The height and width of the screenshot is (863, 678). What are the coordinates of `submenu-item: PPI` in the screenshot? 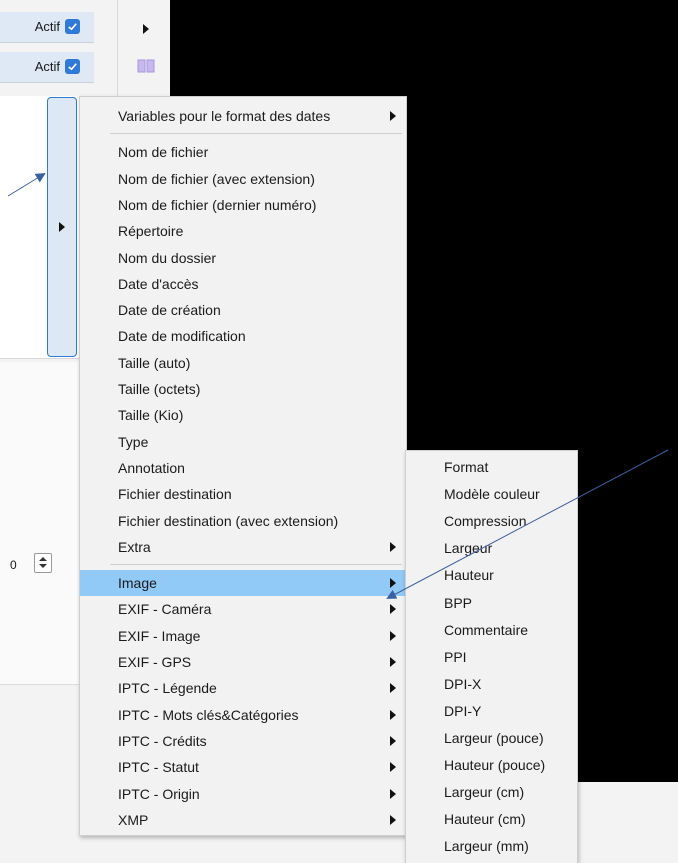 It's located at (491, 657).